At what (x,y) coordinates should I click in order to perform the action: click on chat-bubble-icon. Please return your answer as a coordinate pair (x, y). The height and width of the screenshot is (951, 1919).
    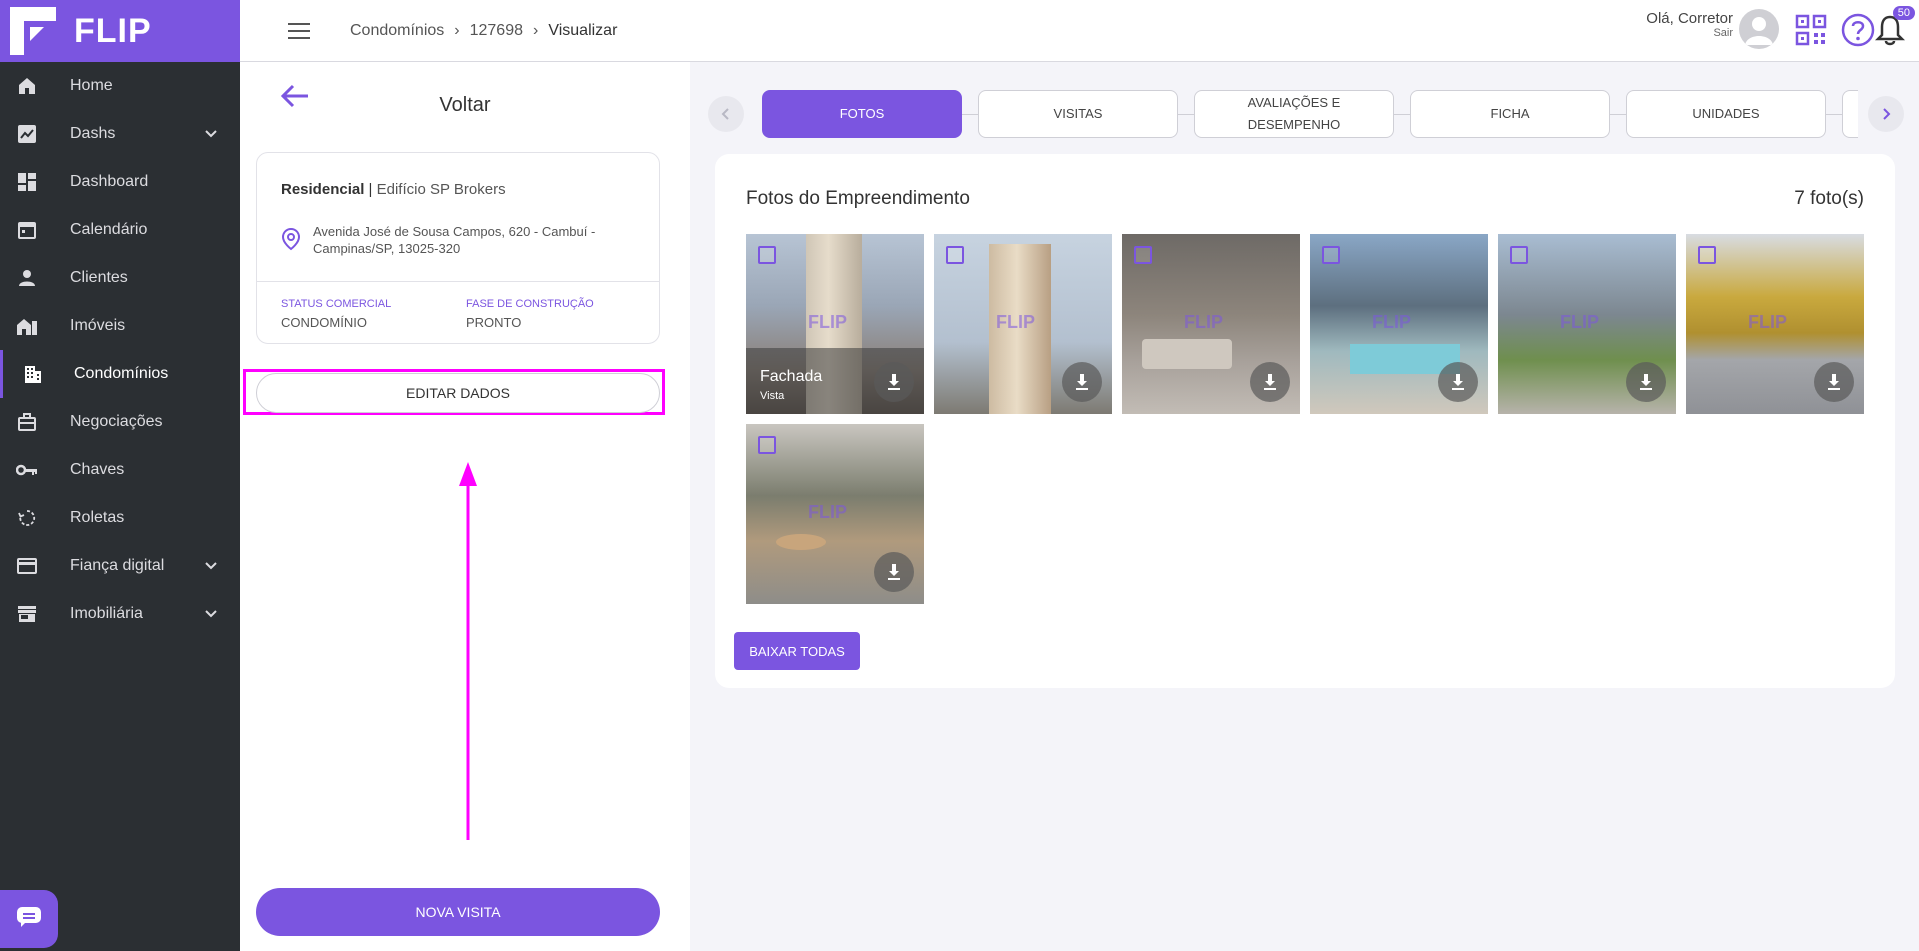
    Looking at the image, I should click on (29, 919).